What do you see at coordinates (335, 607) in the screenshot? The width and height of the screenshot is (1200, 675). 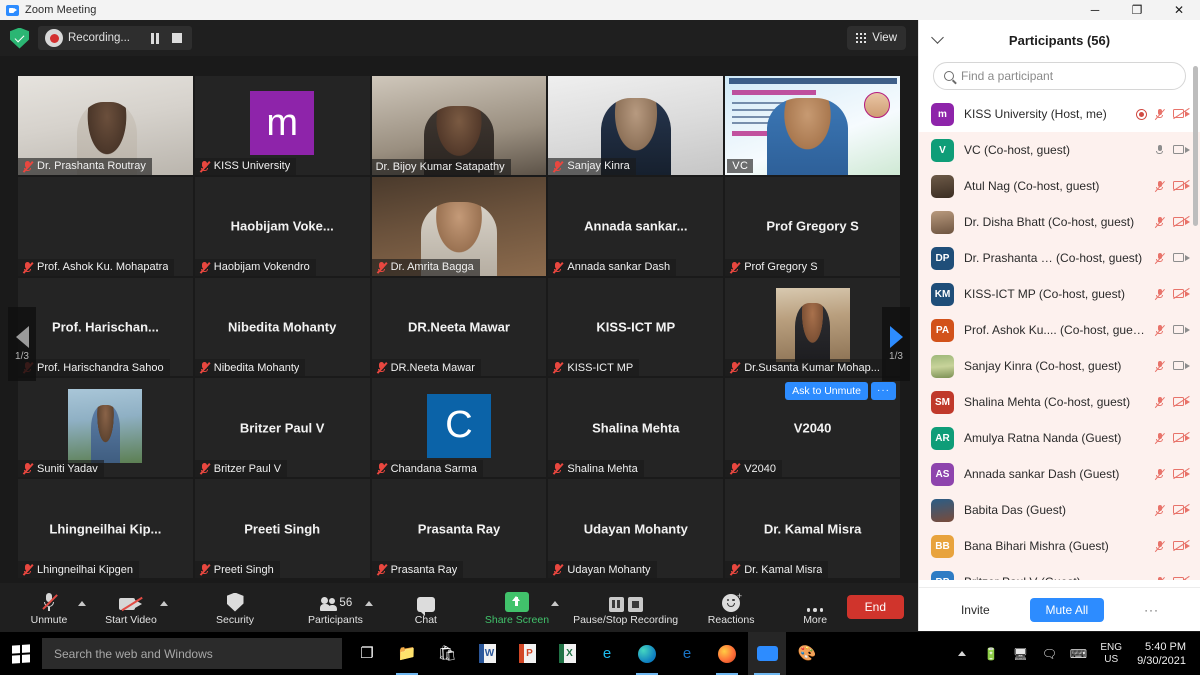 I see `participants-button: 56 Participants` at bounding box center [335, 607].